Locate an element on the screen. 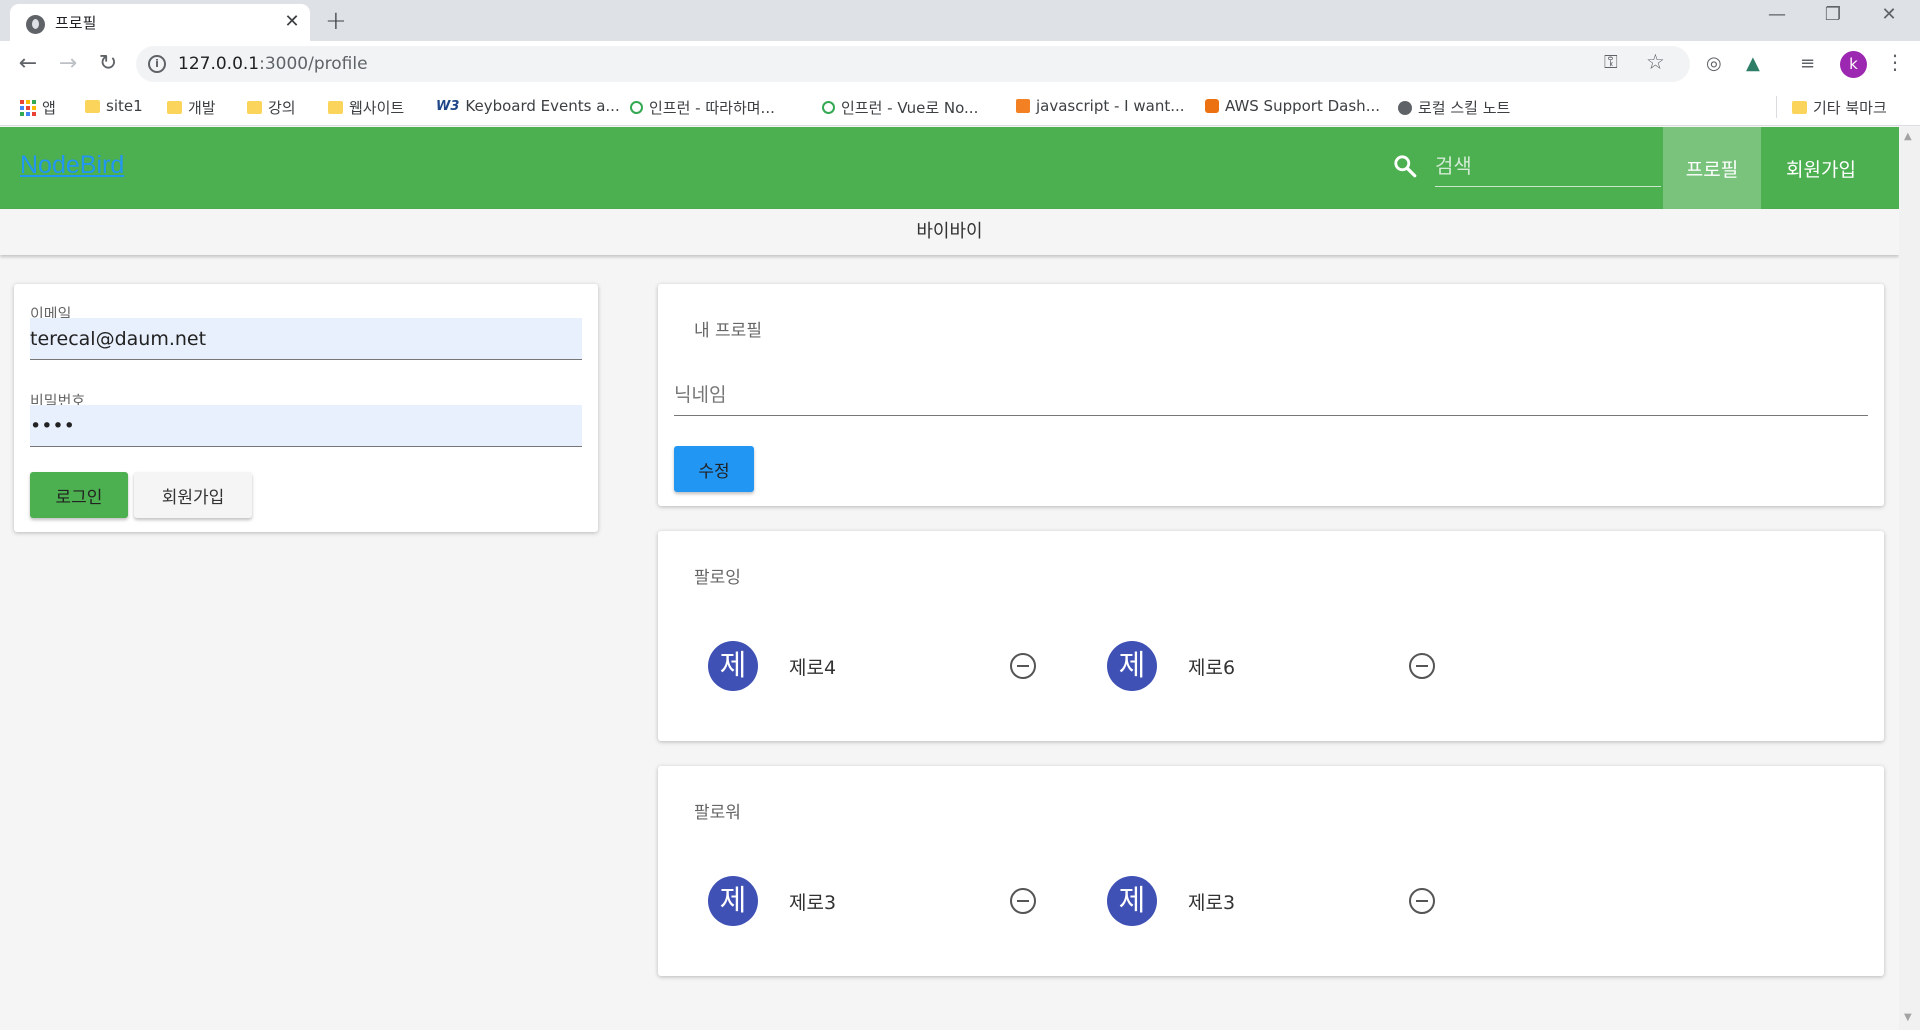 This screenshot has height=1030, width=1920. nav-profile-button: 프로필 is located at coordinates (1712, 168).